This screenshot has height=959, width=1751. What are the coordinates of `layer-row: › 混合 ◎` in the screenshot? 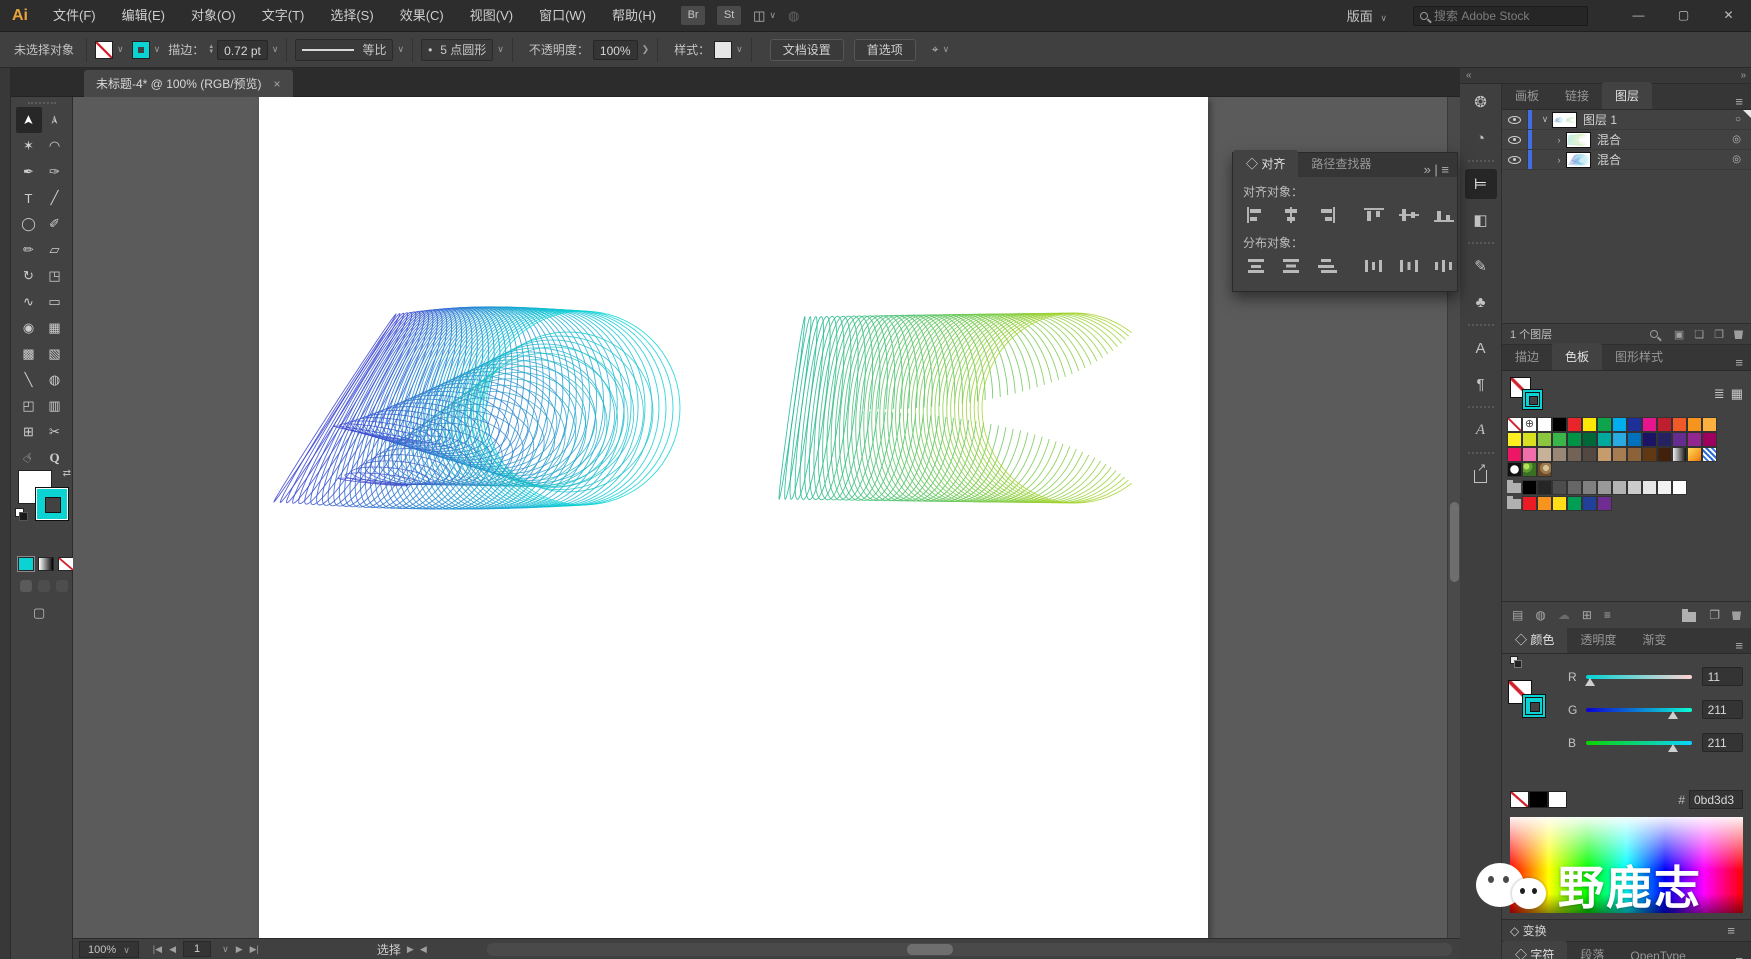 It's located at (1626, 140).